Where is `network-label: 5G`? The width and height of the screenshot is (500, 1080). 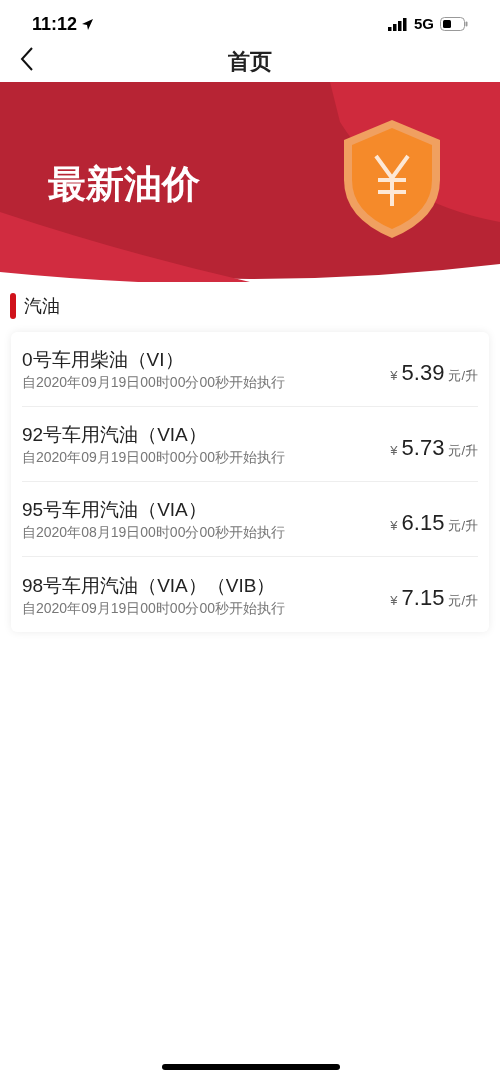 network-label: 5G is located at coordinates (424, 23).